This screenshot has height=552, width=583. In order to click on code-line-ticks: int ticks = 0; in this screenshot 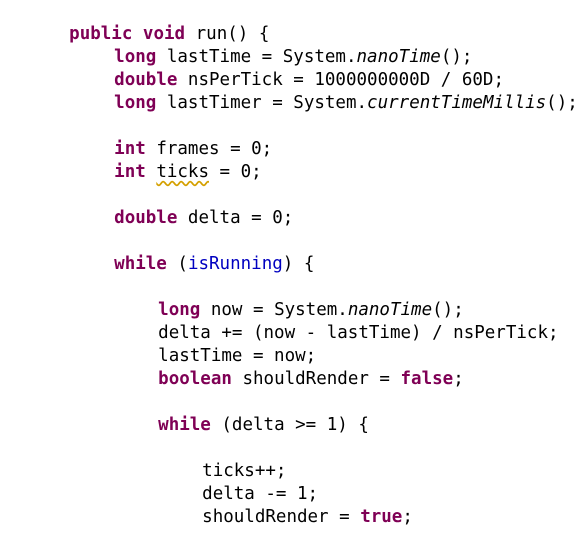, I will do `click(167, 160)`.